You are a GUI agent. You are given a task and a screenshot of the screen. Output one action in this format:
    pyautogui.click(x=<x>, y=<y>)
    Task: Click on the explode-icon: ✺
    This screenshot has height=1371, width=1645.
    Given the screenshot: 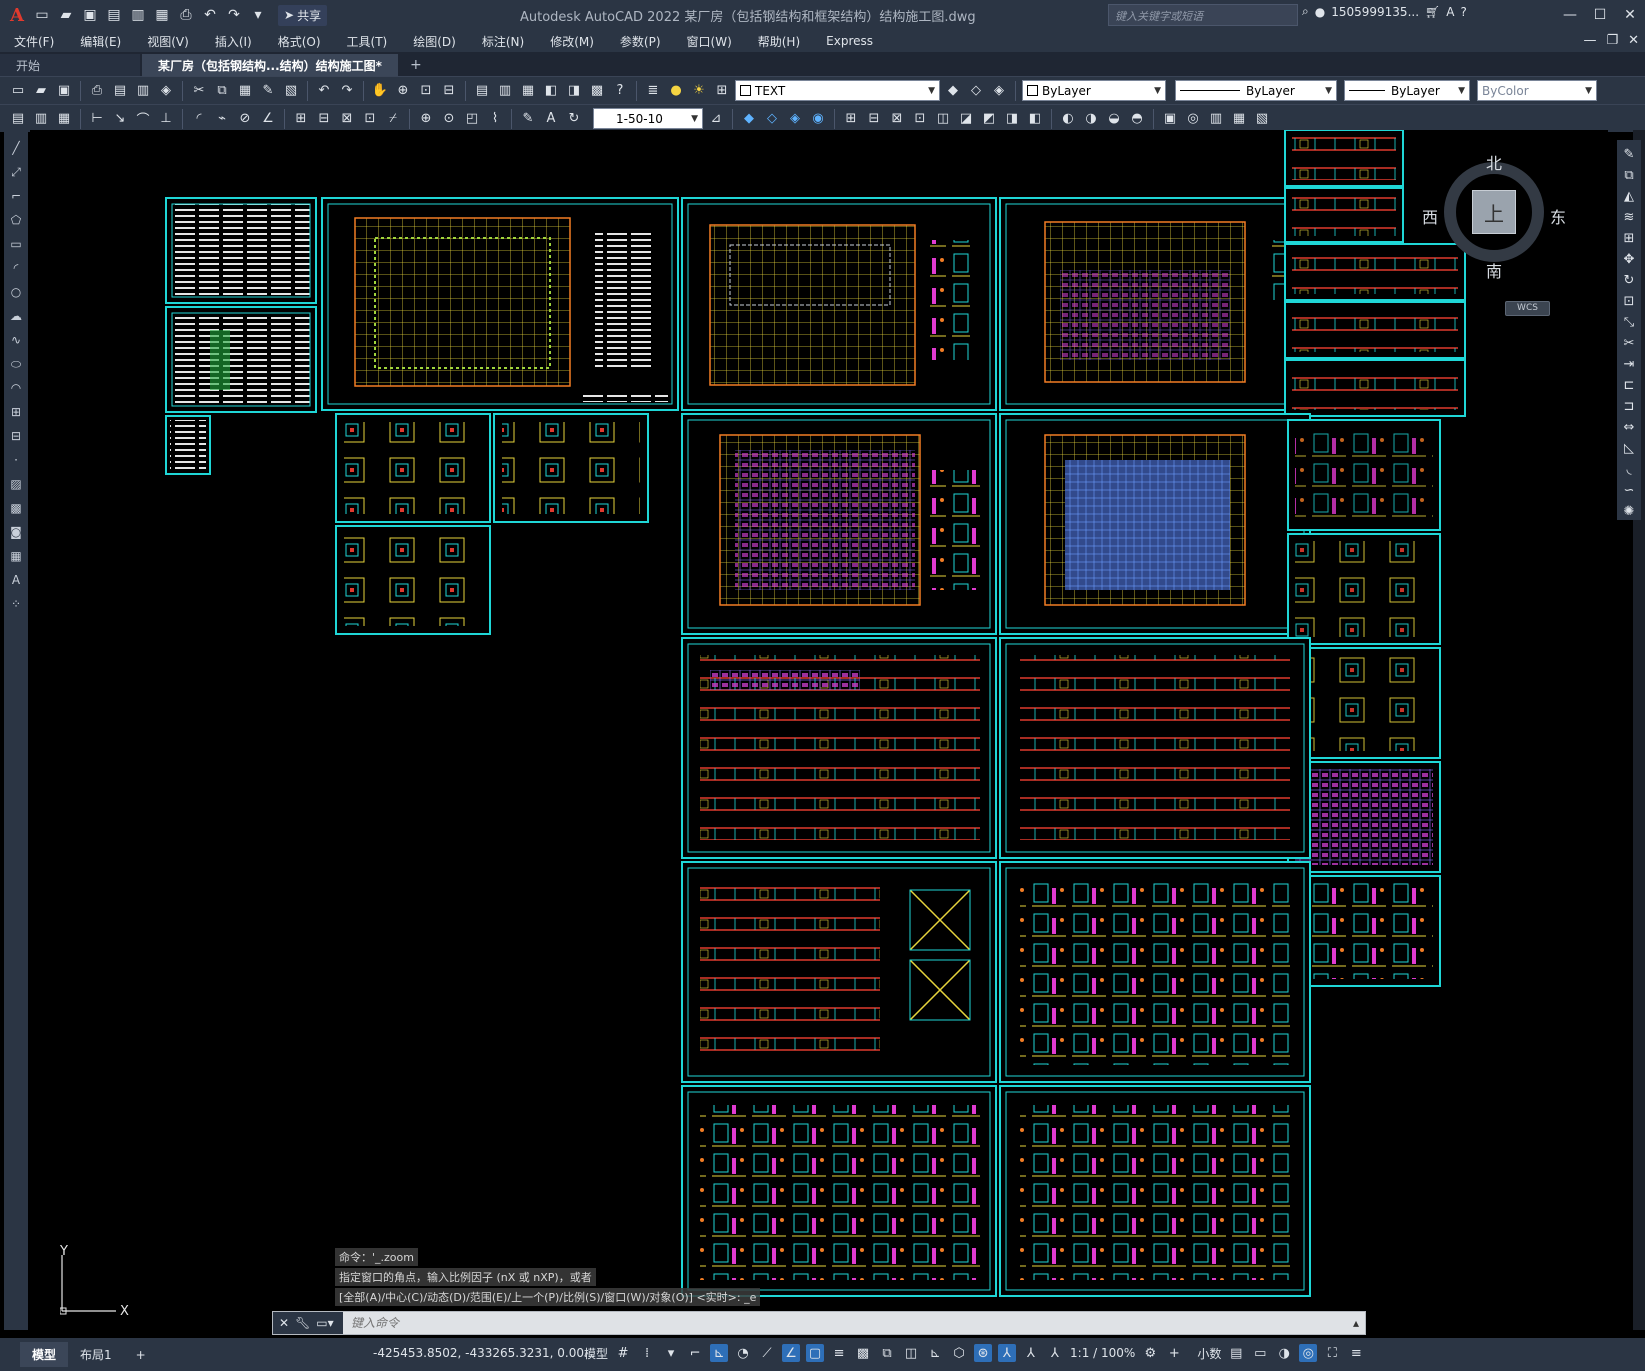 What is the action you would take?
    pyautogui.click(x=1629, y=511)
    